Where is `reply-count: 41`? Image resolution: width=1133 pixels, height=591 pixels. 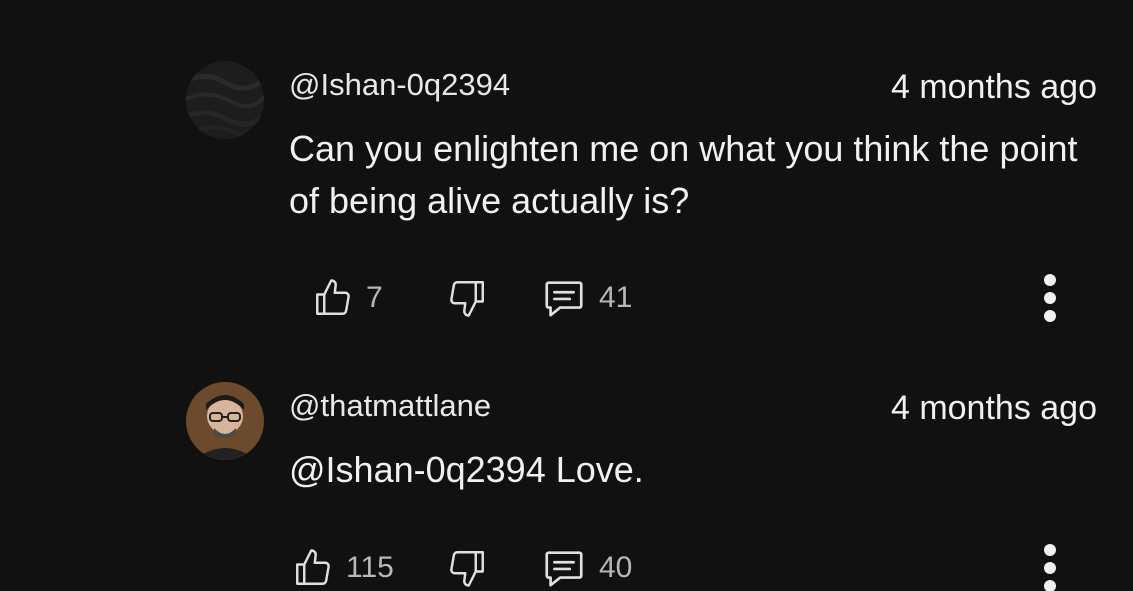
reply-count: 41 is located at coordinates (616, 297).